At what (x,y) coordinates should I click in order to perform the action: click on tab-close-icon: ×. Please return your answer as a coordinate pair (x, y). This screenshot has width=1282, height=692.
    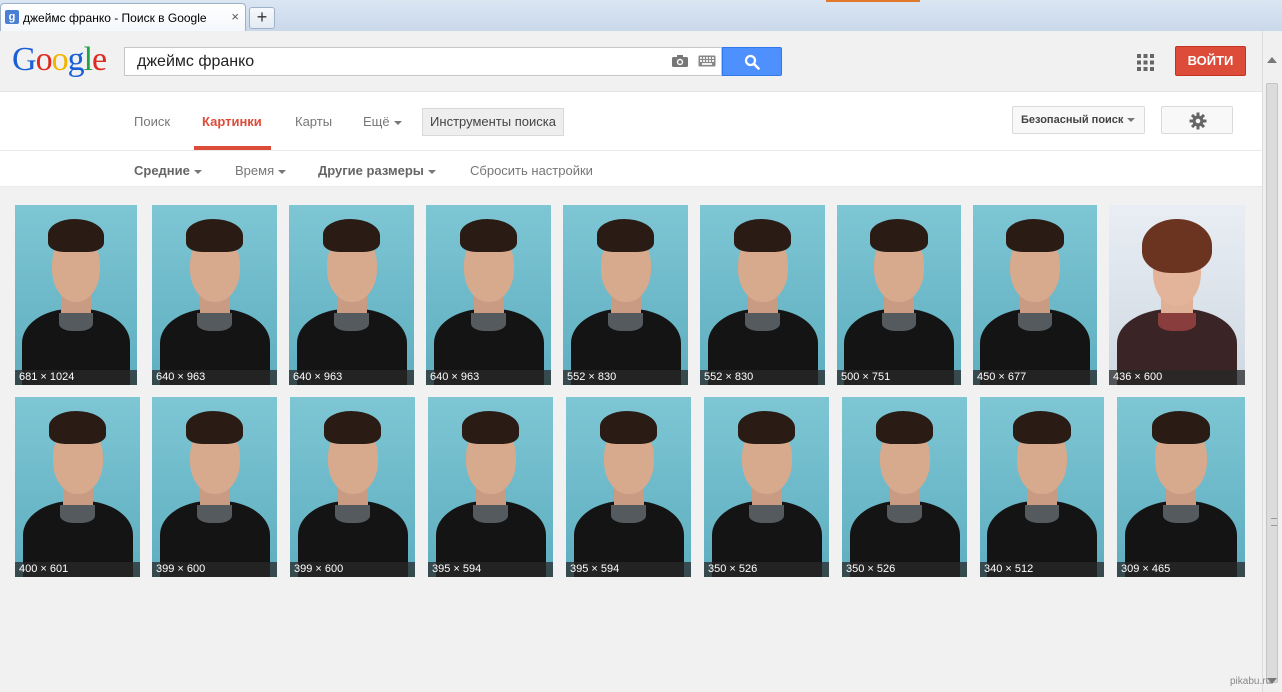
    Looking at the image, I should click on (235, 16).